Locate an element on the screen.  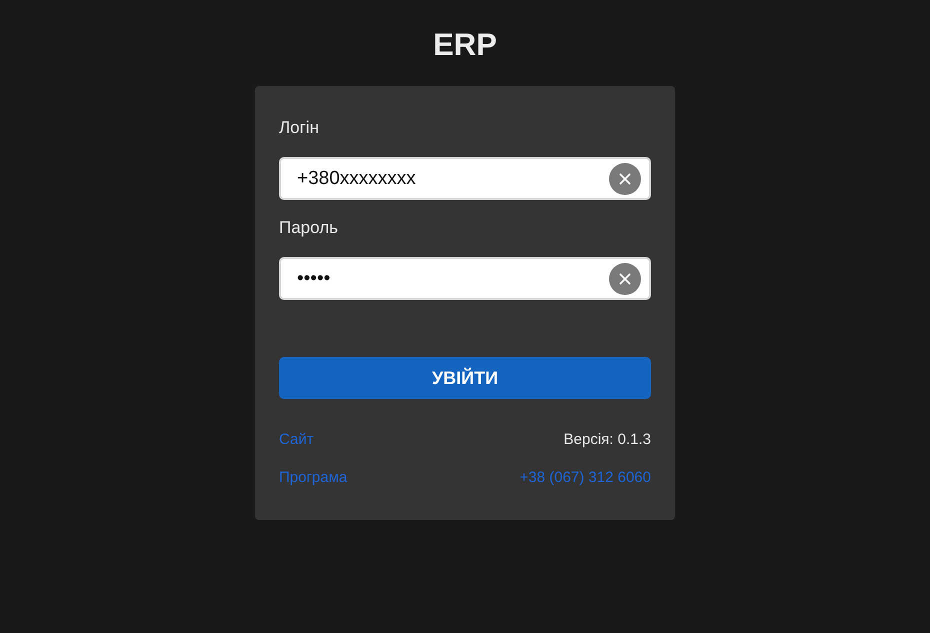
login-field: +380xxxxxxxx is located at coordinates (465, 178).